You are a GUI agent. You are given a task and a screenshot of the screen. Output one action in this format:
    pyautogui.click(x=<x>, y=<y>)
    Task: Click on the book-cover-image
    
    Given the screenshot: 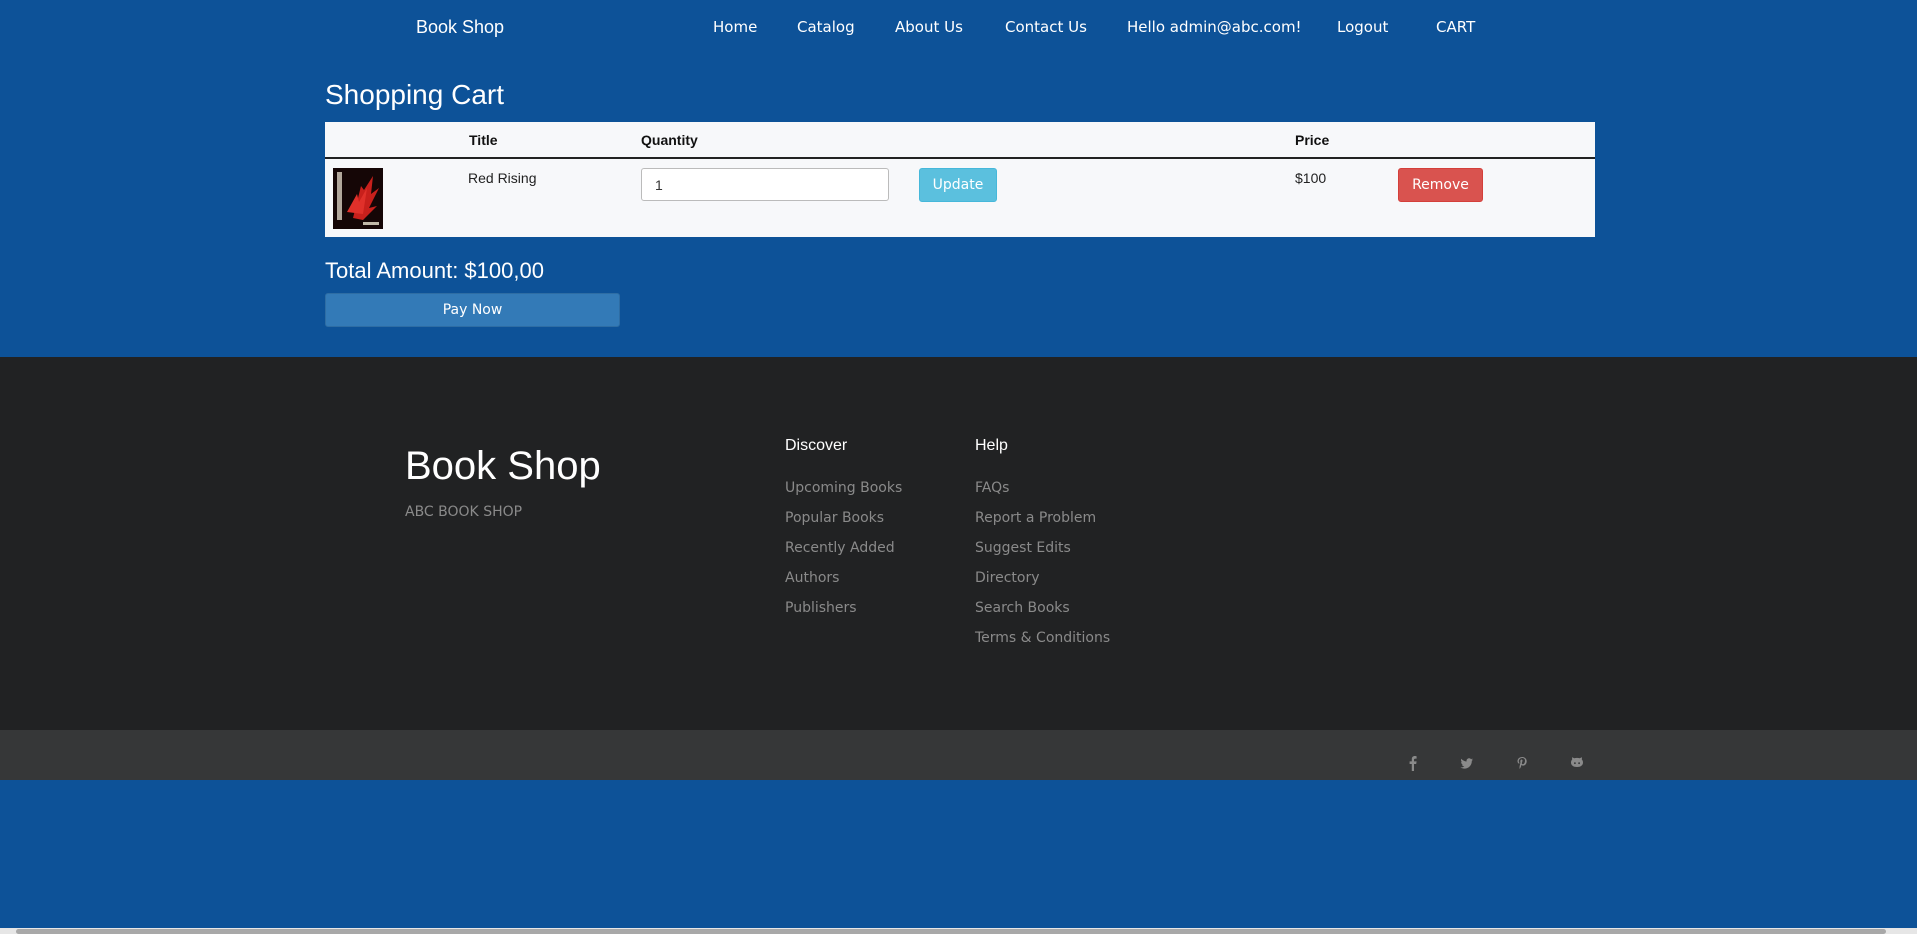 What is the action you would take?
    pyautogui.click(x=358, y=198)
    